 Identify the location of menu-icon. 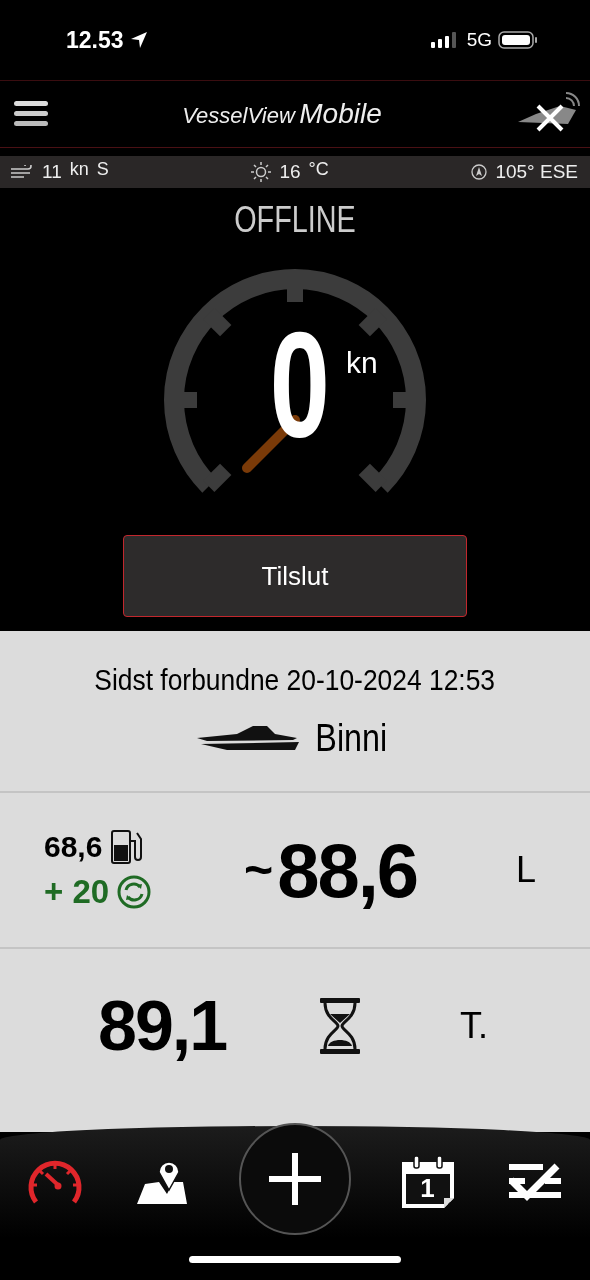
(31, 114).